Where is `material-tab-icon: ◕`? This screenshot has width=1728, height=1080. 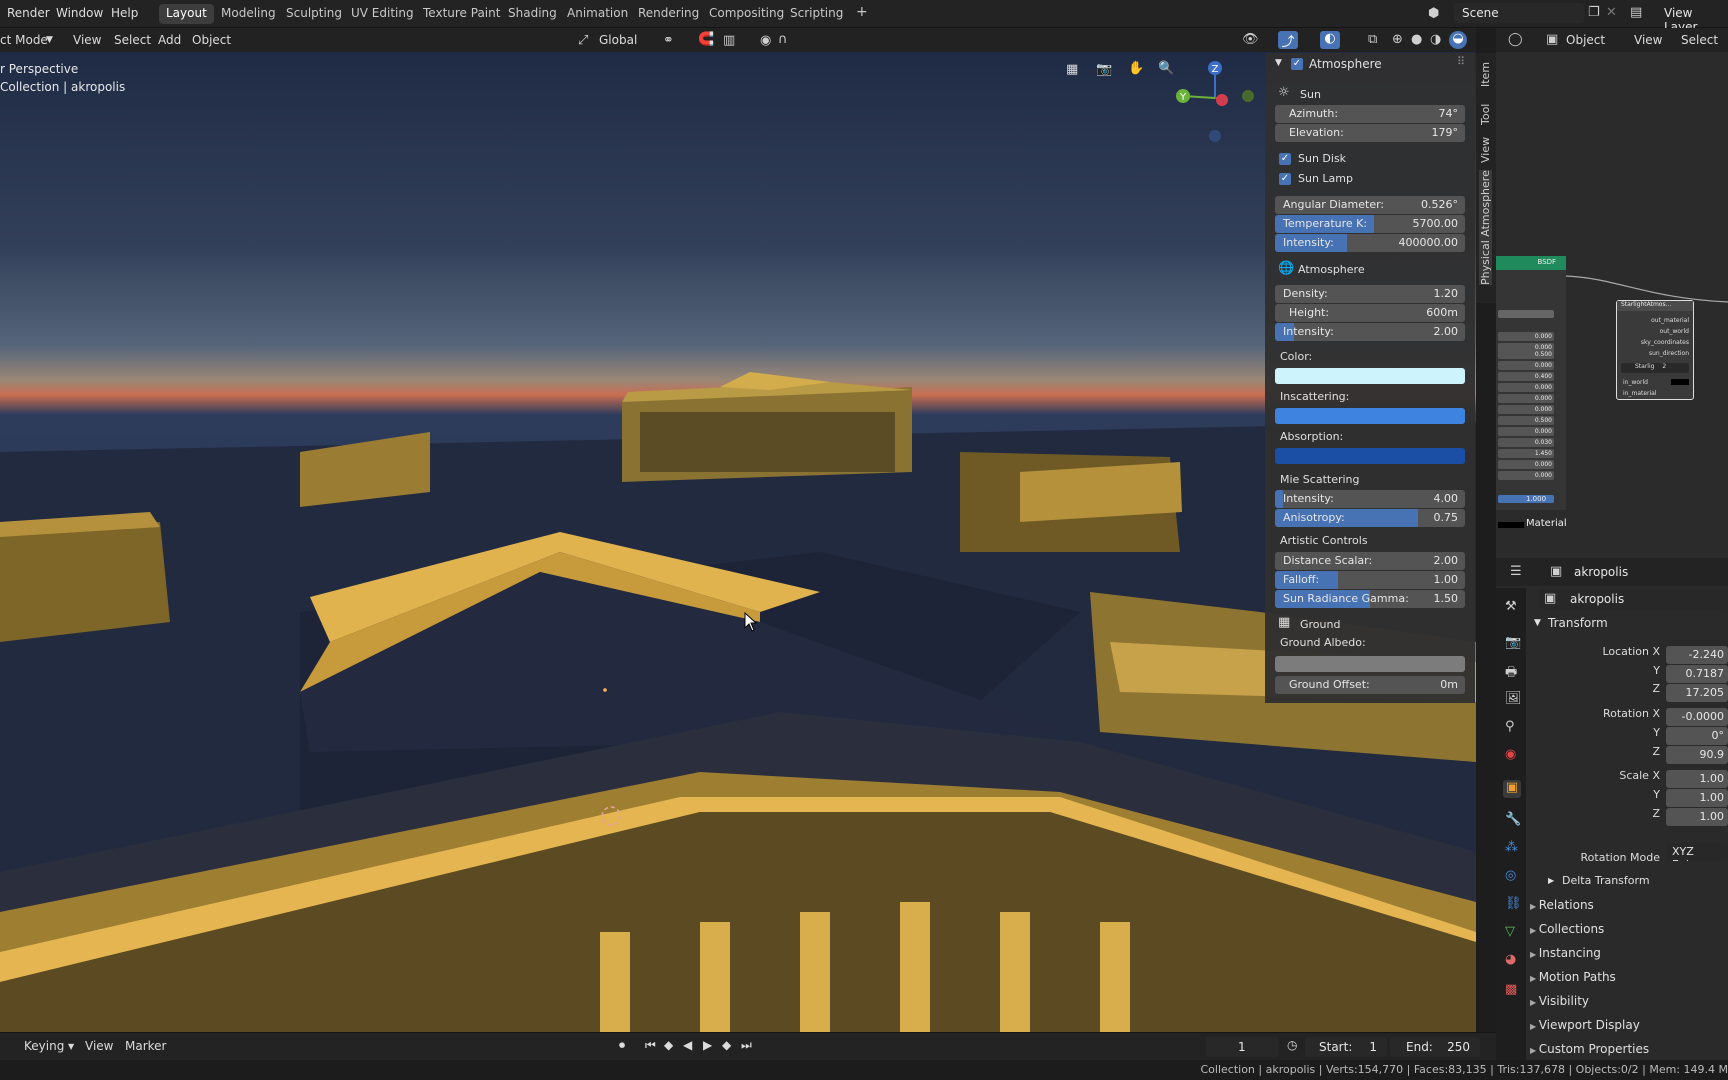
material-tab-icon: ◕ is located at coordinates (1510, 959).